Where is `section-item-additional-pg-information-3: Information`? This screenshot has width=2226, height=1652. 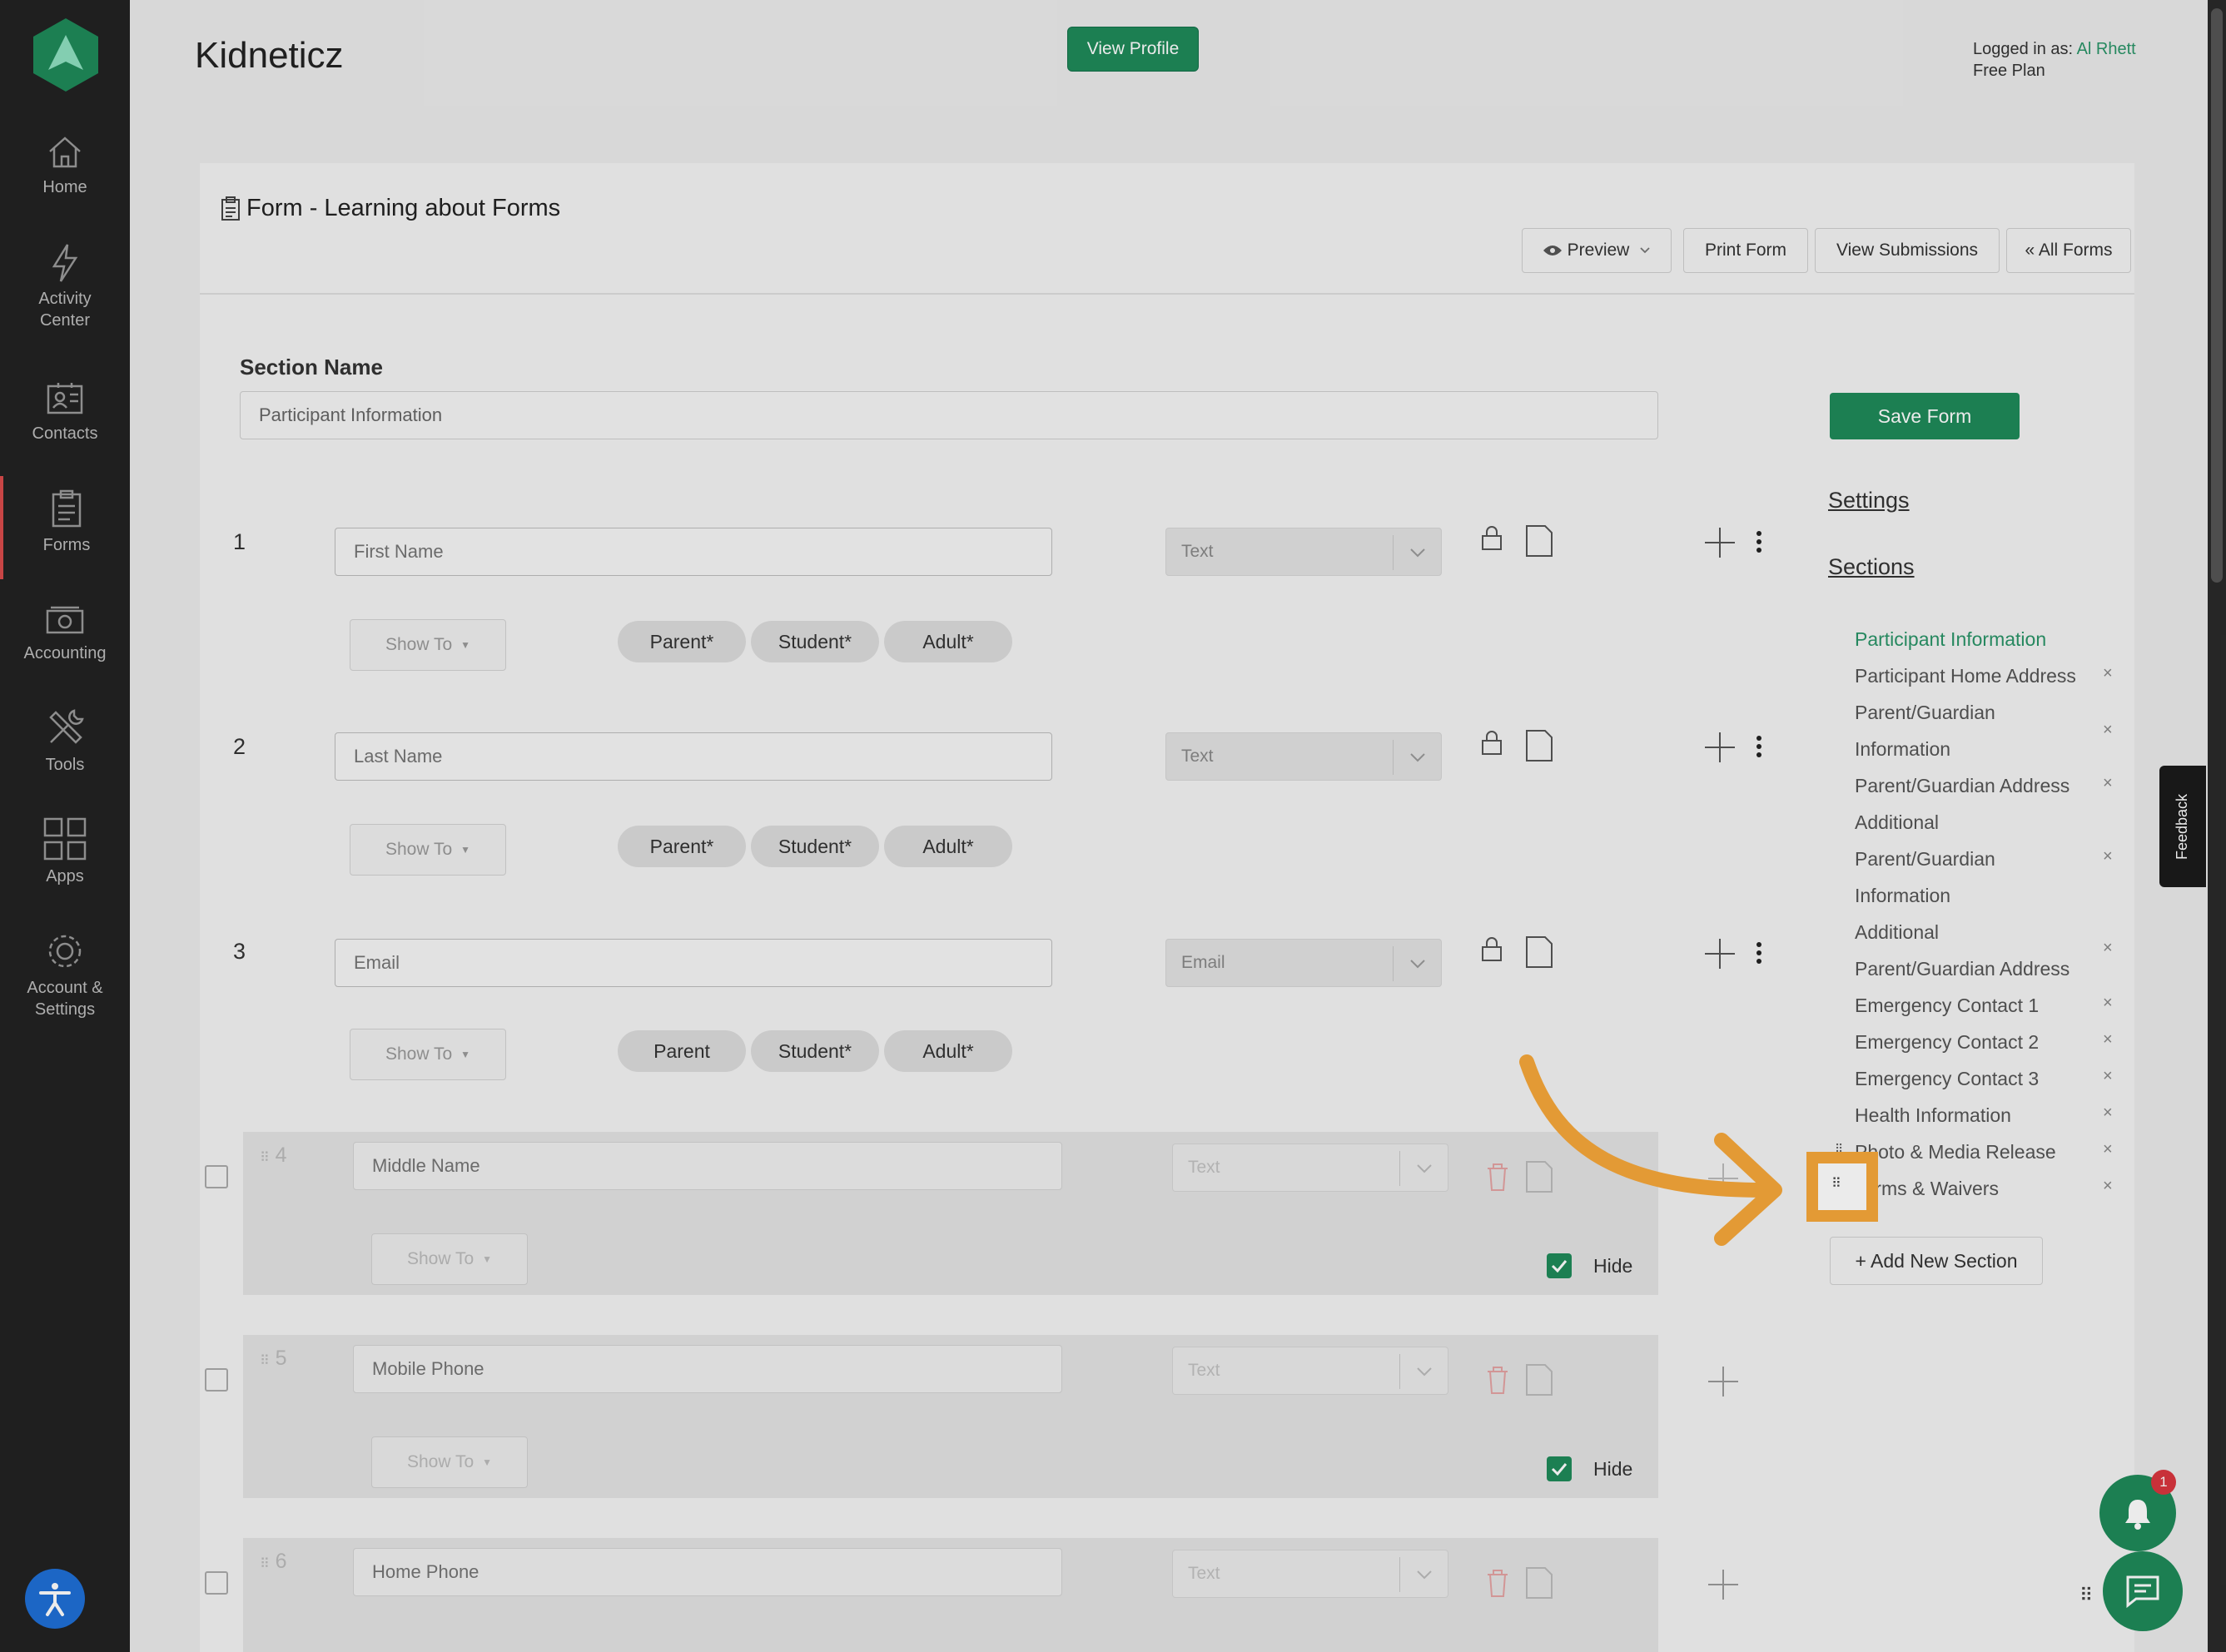 section-item-additional-pg-information-3: Information is located at coordinates (1902, 895).